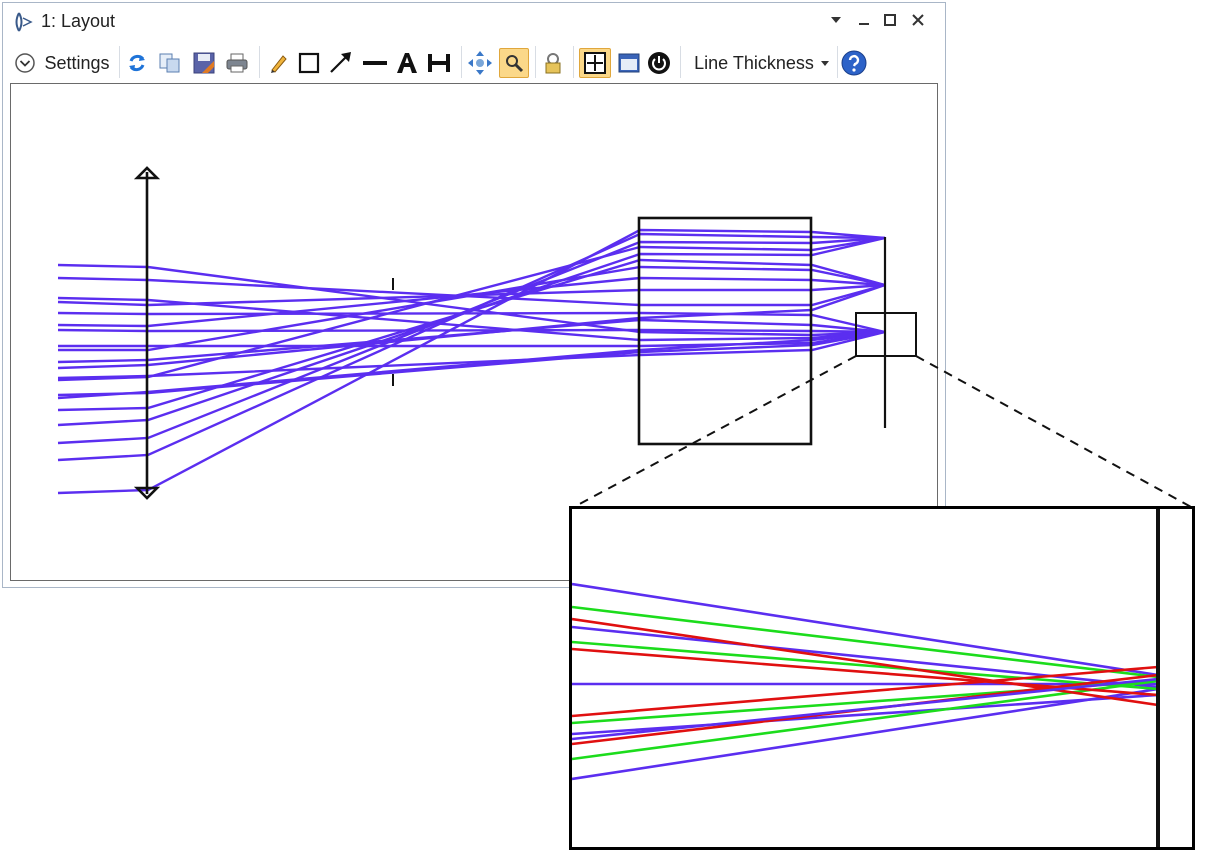 Image resolution: width=1205 pixels, height=854 pixels. I want to click on pan-icon, so click(480, 63).